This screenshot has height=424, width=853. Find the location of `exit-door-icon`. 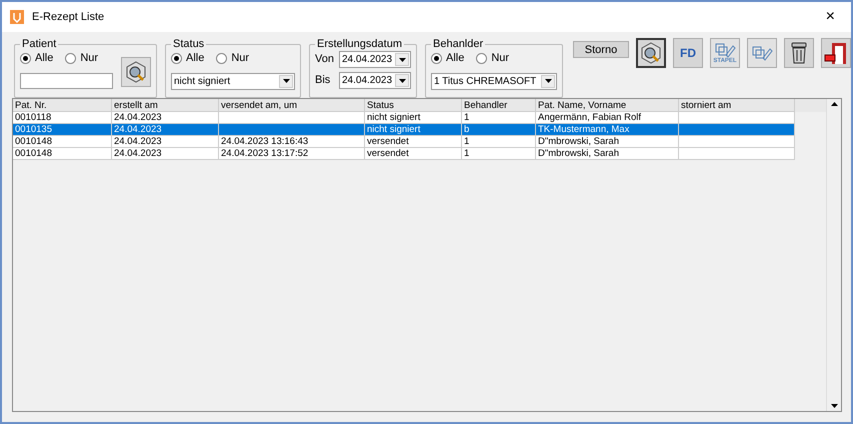

exit-door-icon is located at coordinates (836, 53).